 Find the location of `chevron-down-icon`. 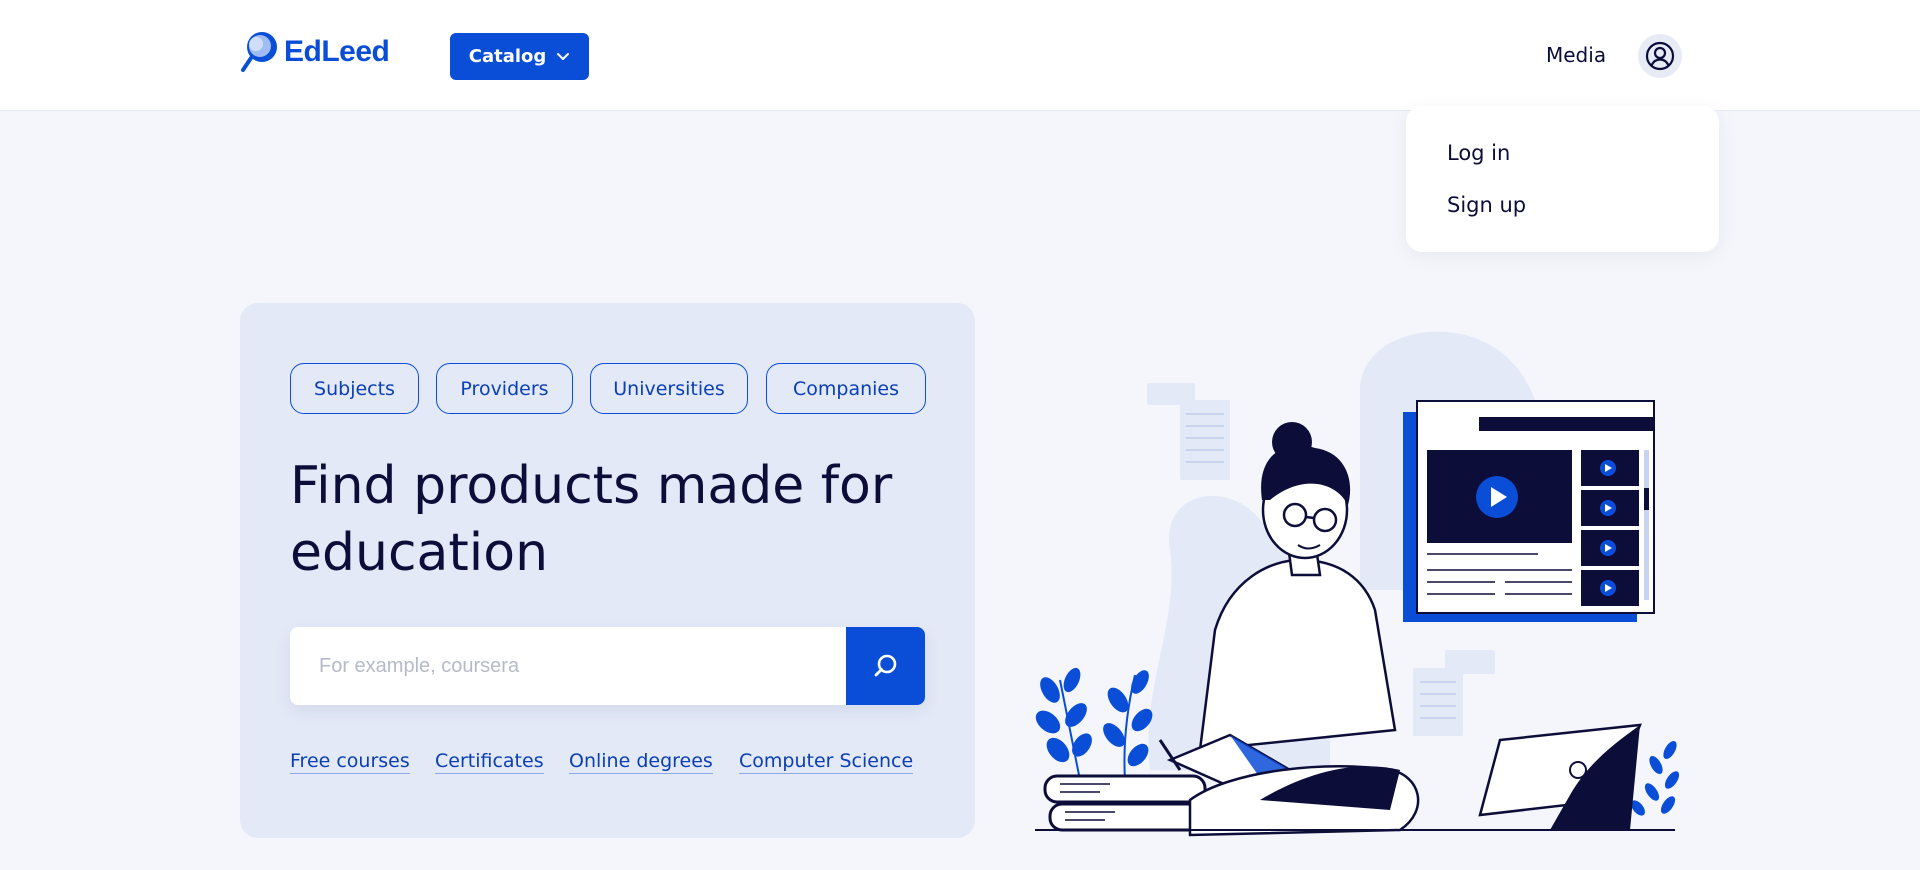

chevron-down-icon is located at coordinates (563, 56).